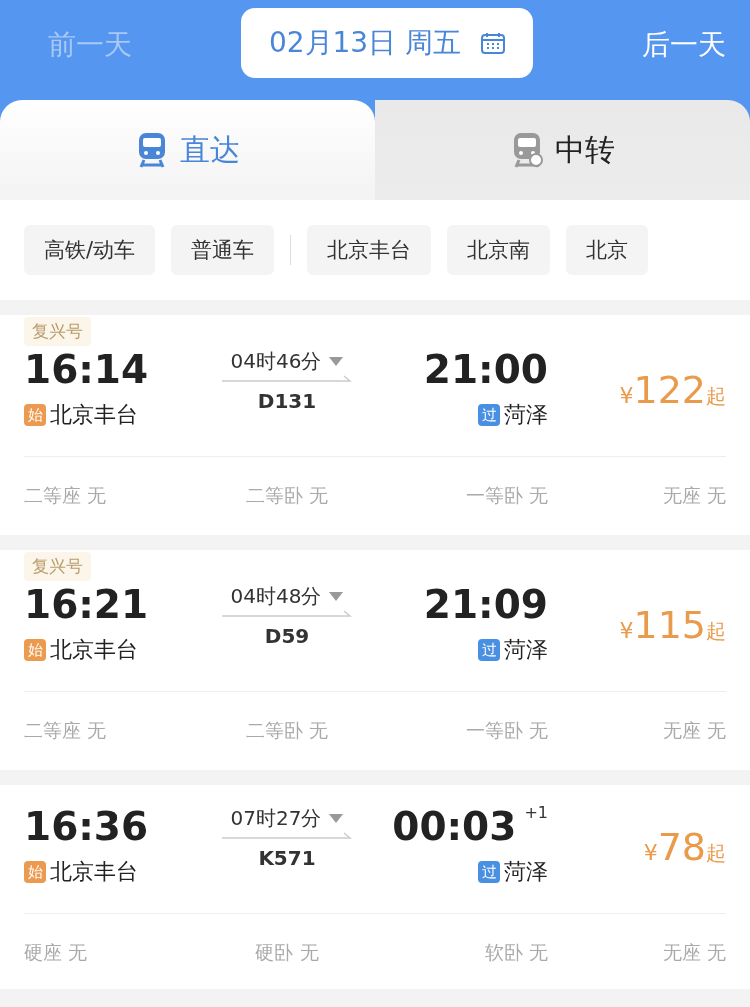 This screenshot has width=750, height=1007. What do you see at coordinates (287, 952) in the screenshot?
I see `seat-availability: 硬卧 无` at bounding box center [287, 952].